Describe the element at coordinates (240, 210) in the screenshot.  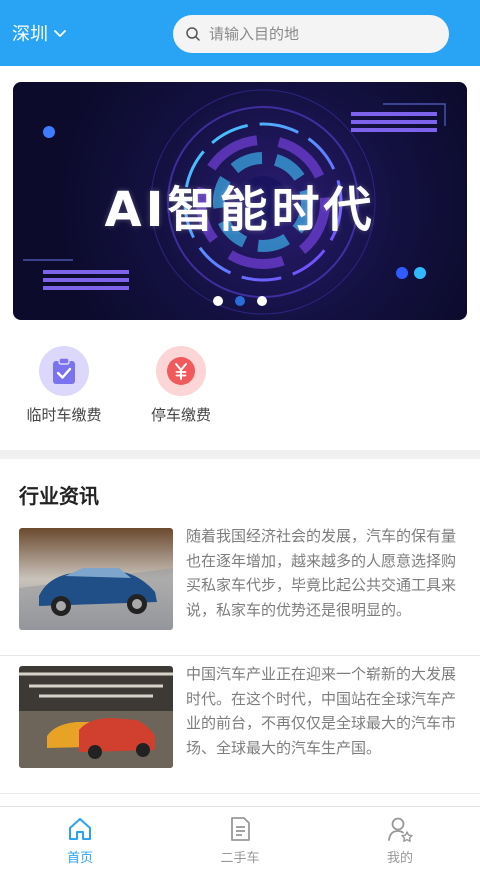
I see `banner-title: AI智能时代` at that location.